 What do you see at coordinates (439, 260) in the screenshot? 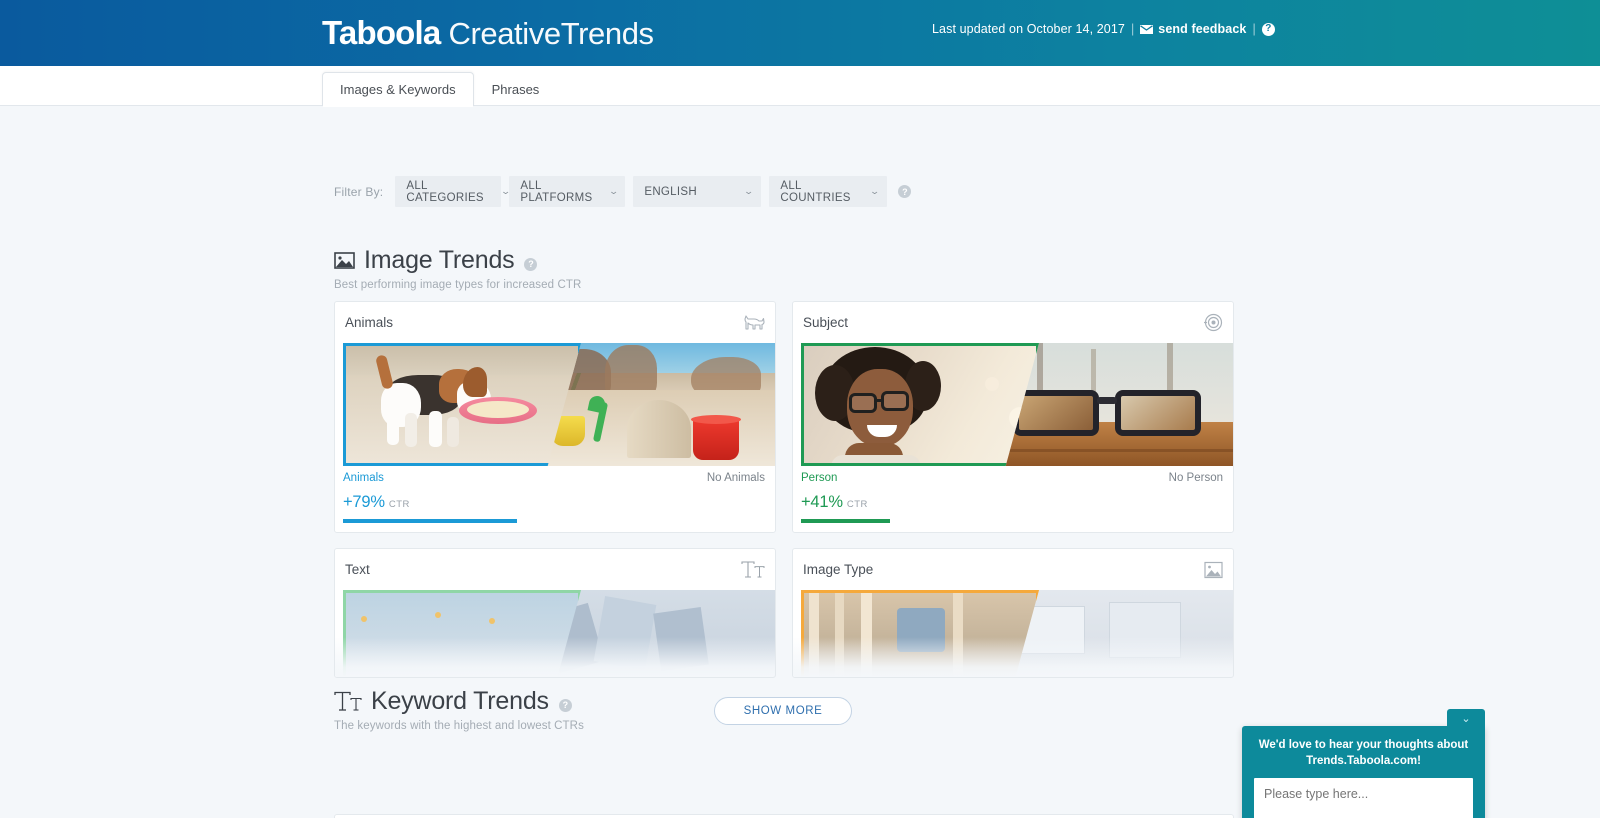
I see `image-trends-title: Image Trends` at bounding box center [439, 260].